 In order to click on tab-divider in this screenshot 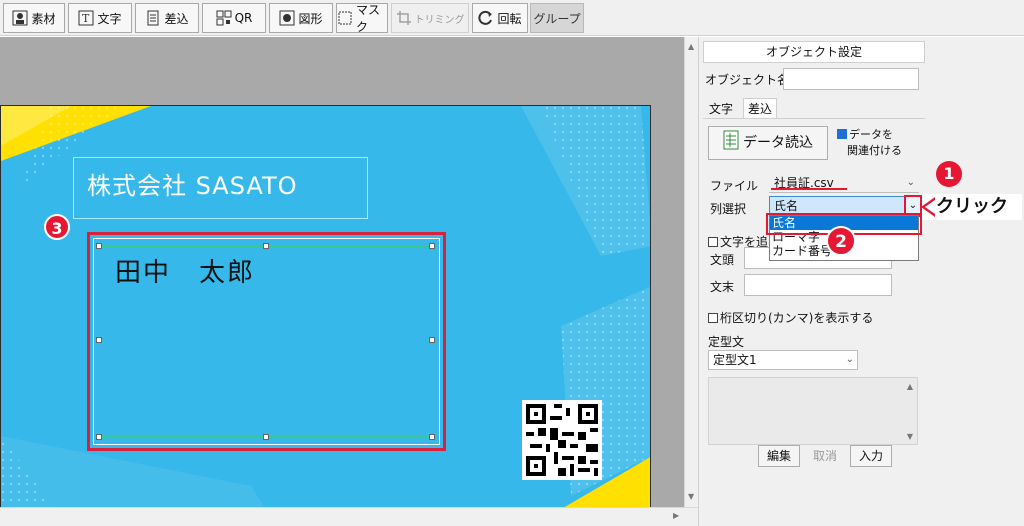, I will do `click(814, 118)`.